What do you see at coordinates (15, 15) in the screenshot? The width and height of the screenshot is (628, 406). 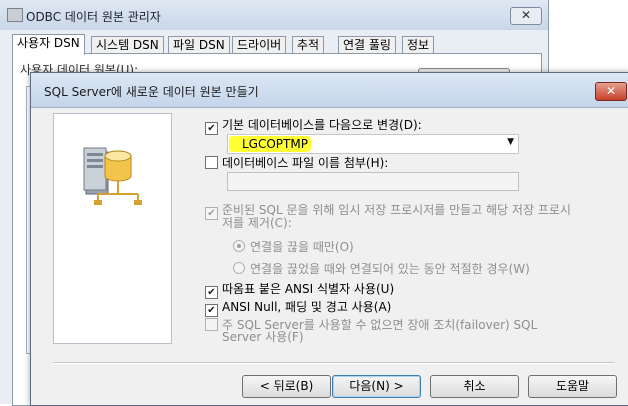 I see `odbc-app-icon` at bounding box center [15, 15].